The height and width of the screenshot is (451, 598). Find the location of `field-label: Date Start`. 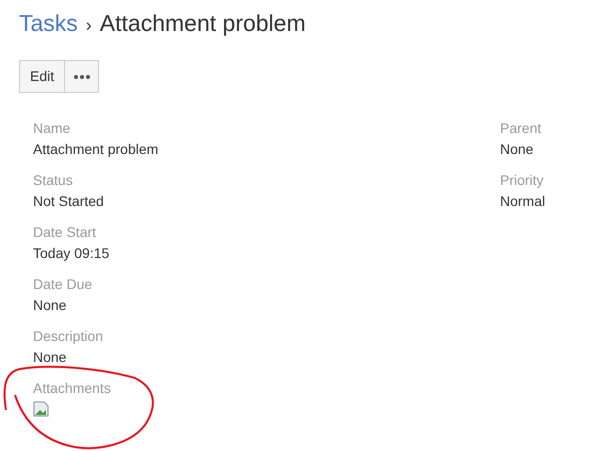

field-label: Date Start is located at coordinates (64, 232).